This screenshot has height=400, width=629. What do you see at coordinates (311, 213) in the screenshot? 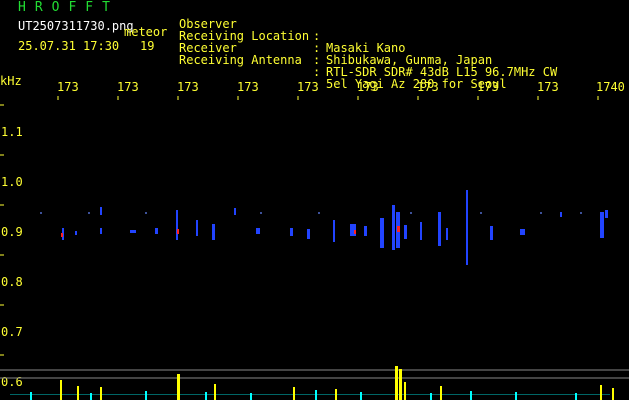
I see `echo-faint` at bounding box center [311, 213].